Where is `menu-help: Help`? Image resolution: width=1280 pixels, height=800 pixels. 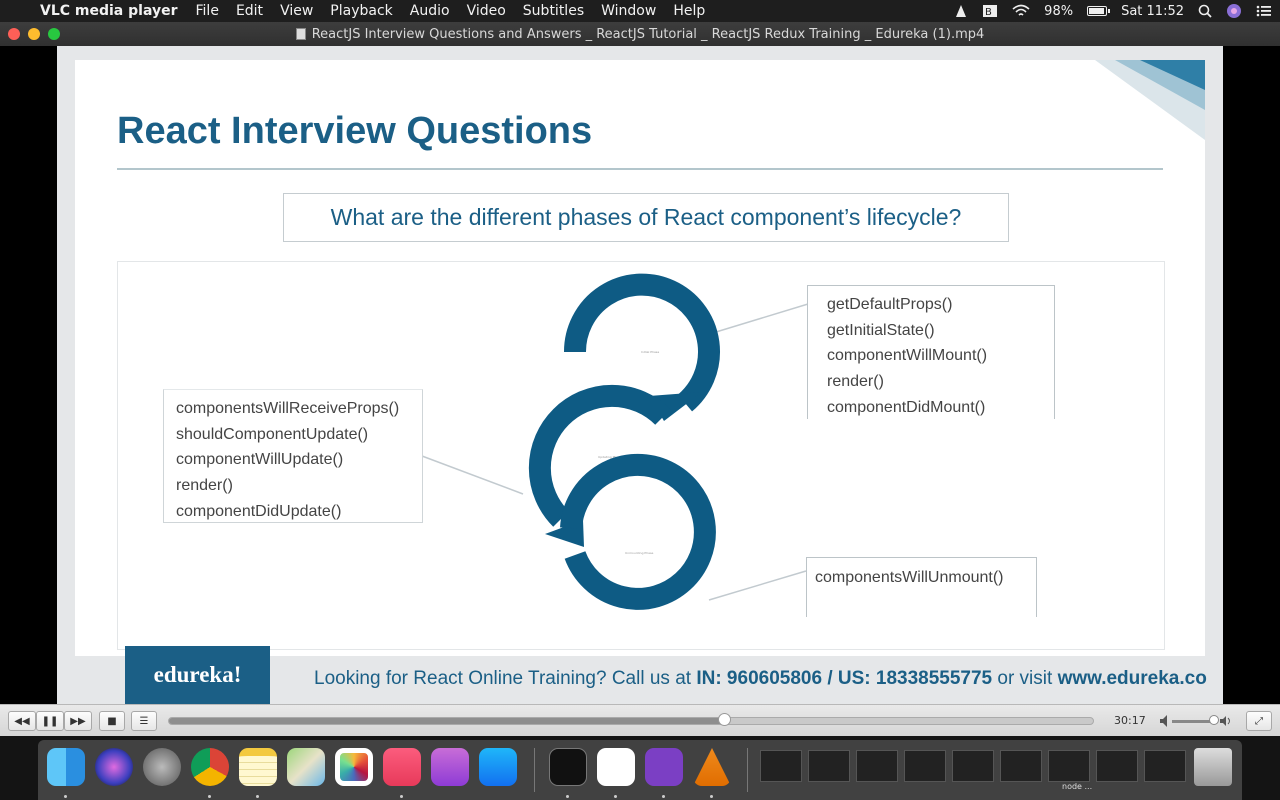 menu-help: Help is located at coordinates (689, 11).